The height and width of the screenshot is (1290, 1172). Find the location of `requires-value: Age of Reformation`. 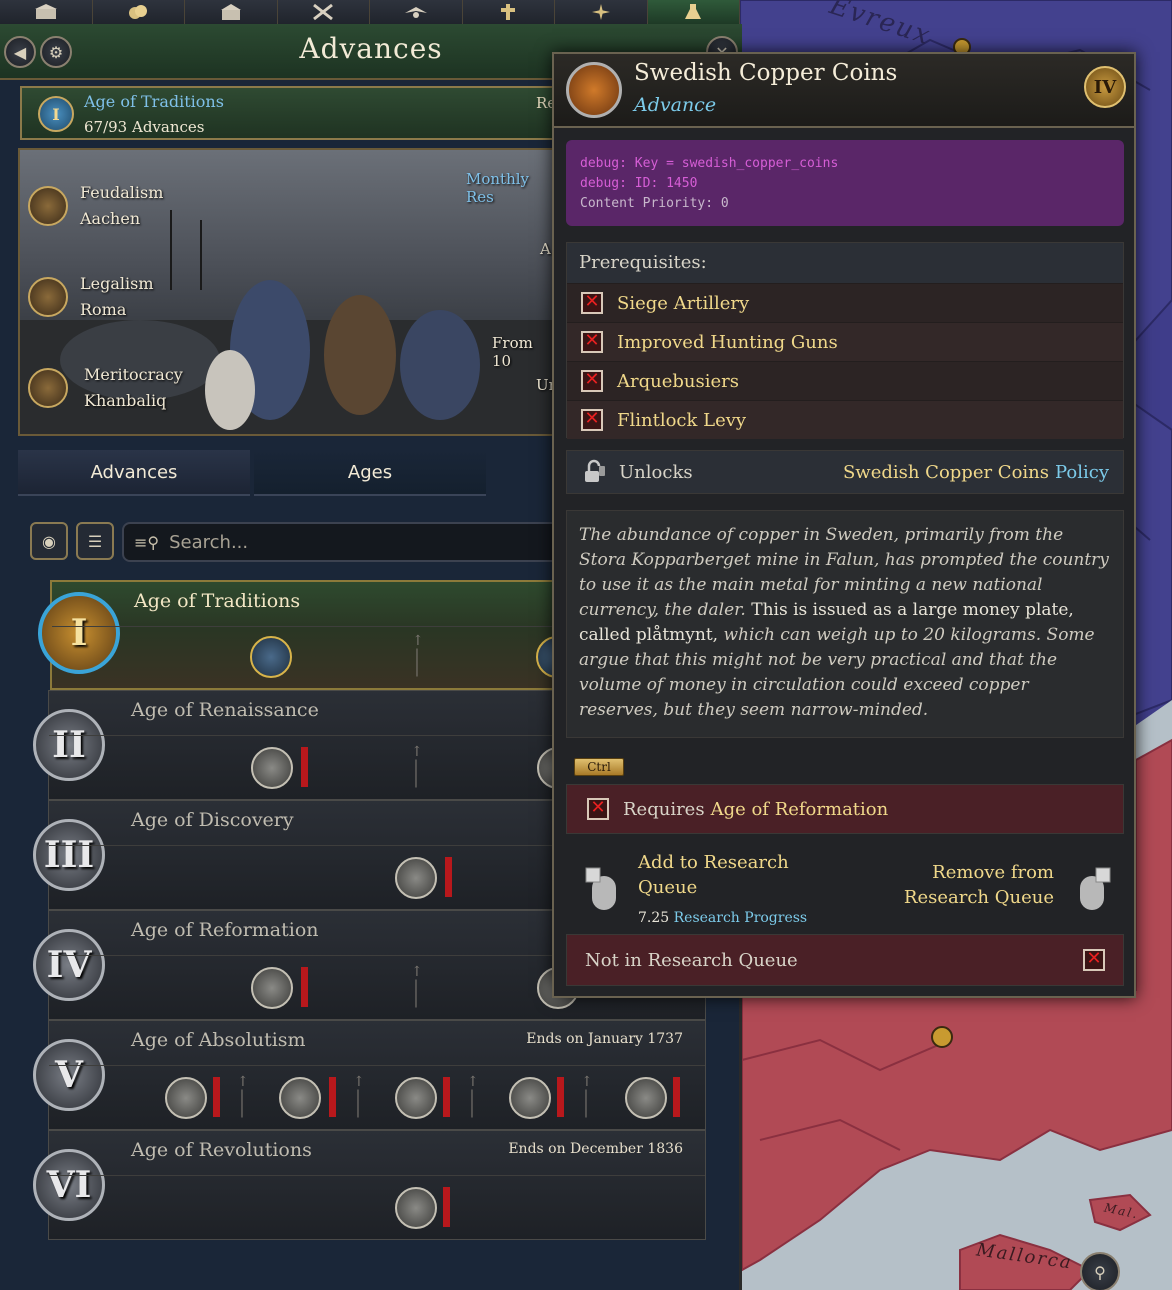

requires-value: Age of Reformation is located at coordinates (799, 809).